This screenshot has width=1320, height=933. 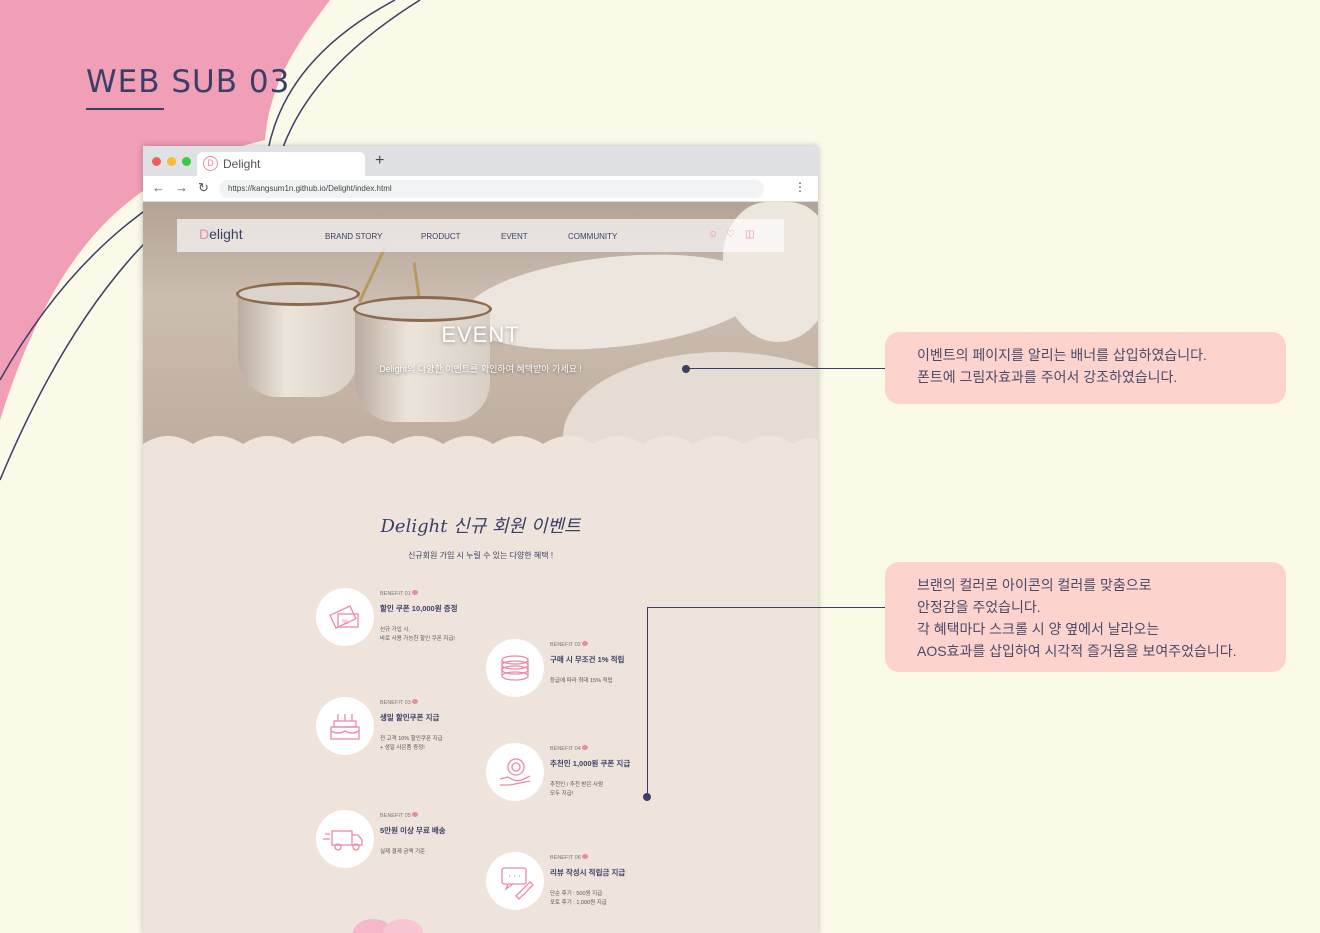 I want to click on referral-icon, so click(x=515, y=772).